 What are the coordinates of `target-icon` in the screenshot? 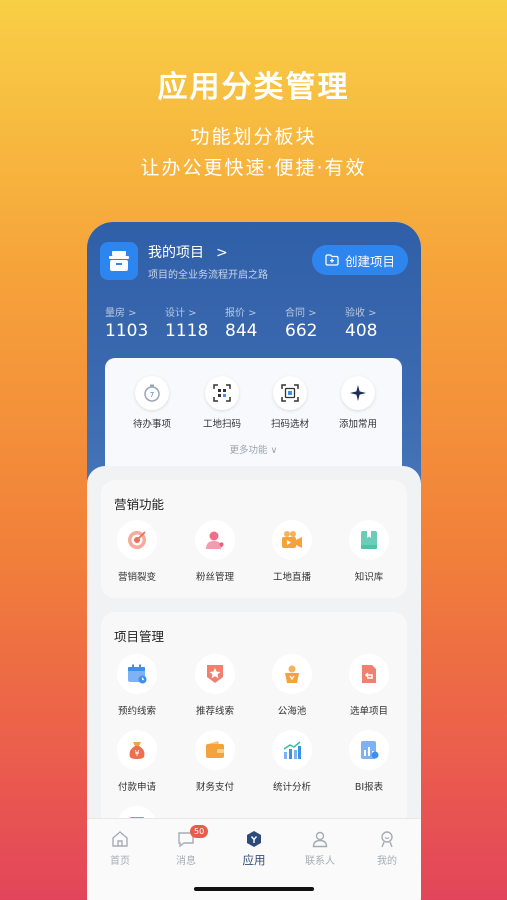 It's located at (137, 540).